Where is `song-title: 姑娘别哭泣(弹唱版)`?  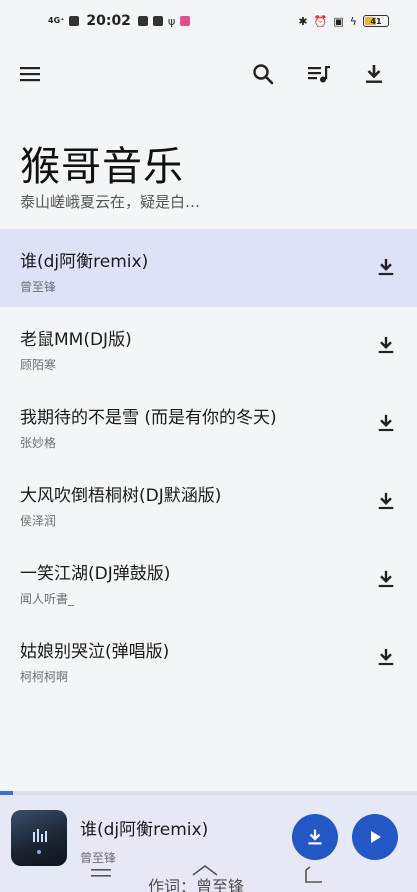
song-title: 姑娘别哭泣(弹唱版) is located at coordinates (95, 652).